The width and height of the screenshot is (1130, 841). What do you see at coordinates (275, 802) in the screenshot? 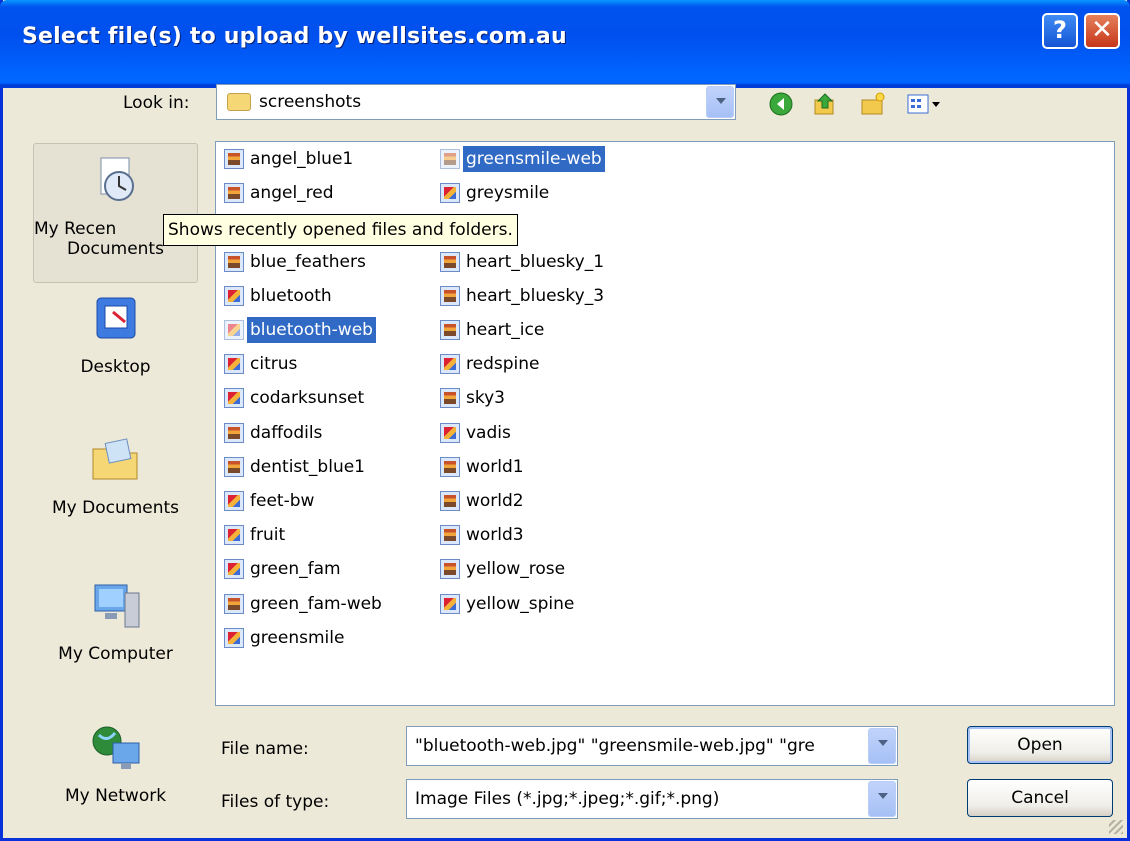
I see `file-type-label: Files of type:` at bounding box center [275, 802].